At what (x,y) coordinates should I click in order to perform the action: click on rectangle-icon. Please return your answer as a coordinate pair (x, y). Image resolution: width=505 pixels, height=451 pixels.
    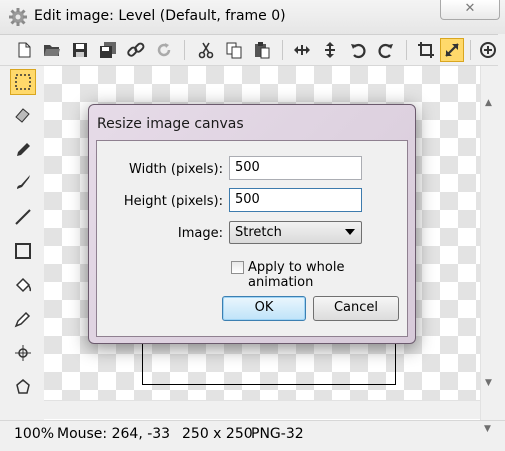
    Looking at the image, I should click on (23, 251).